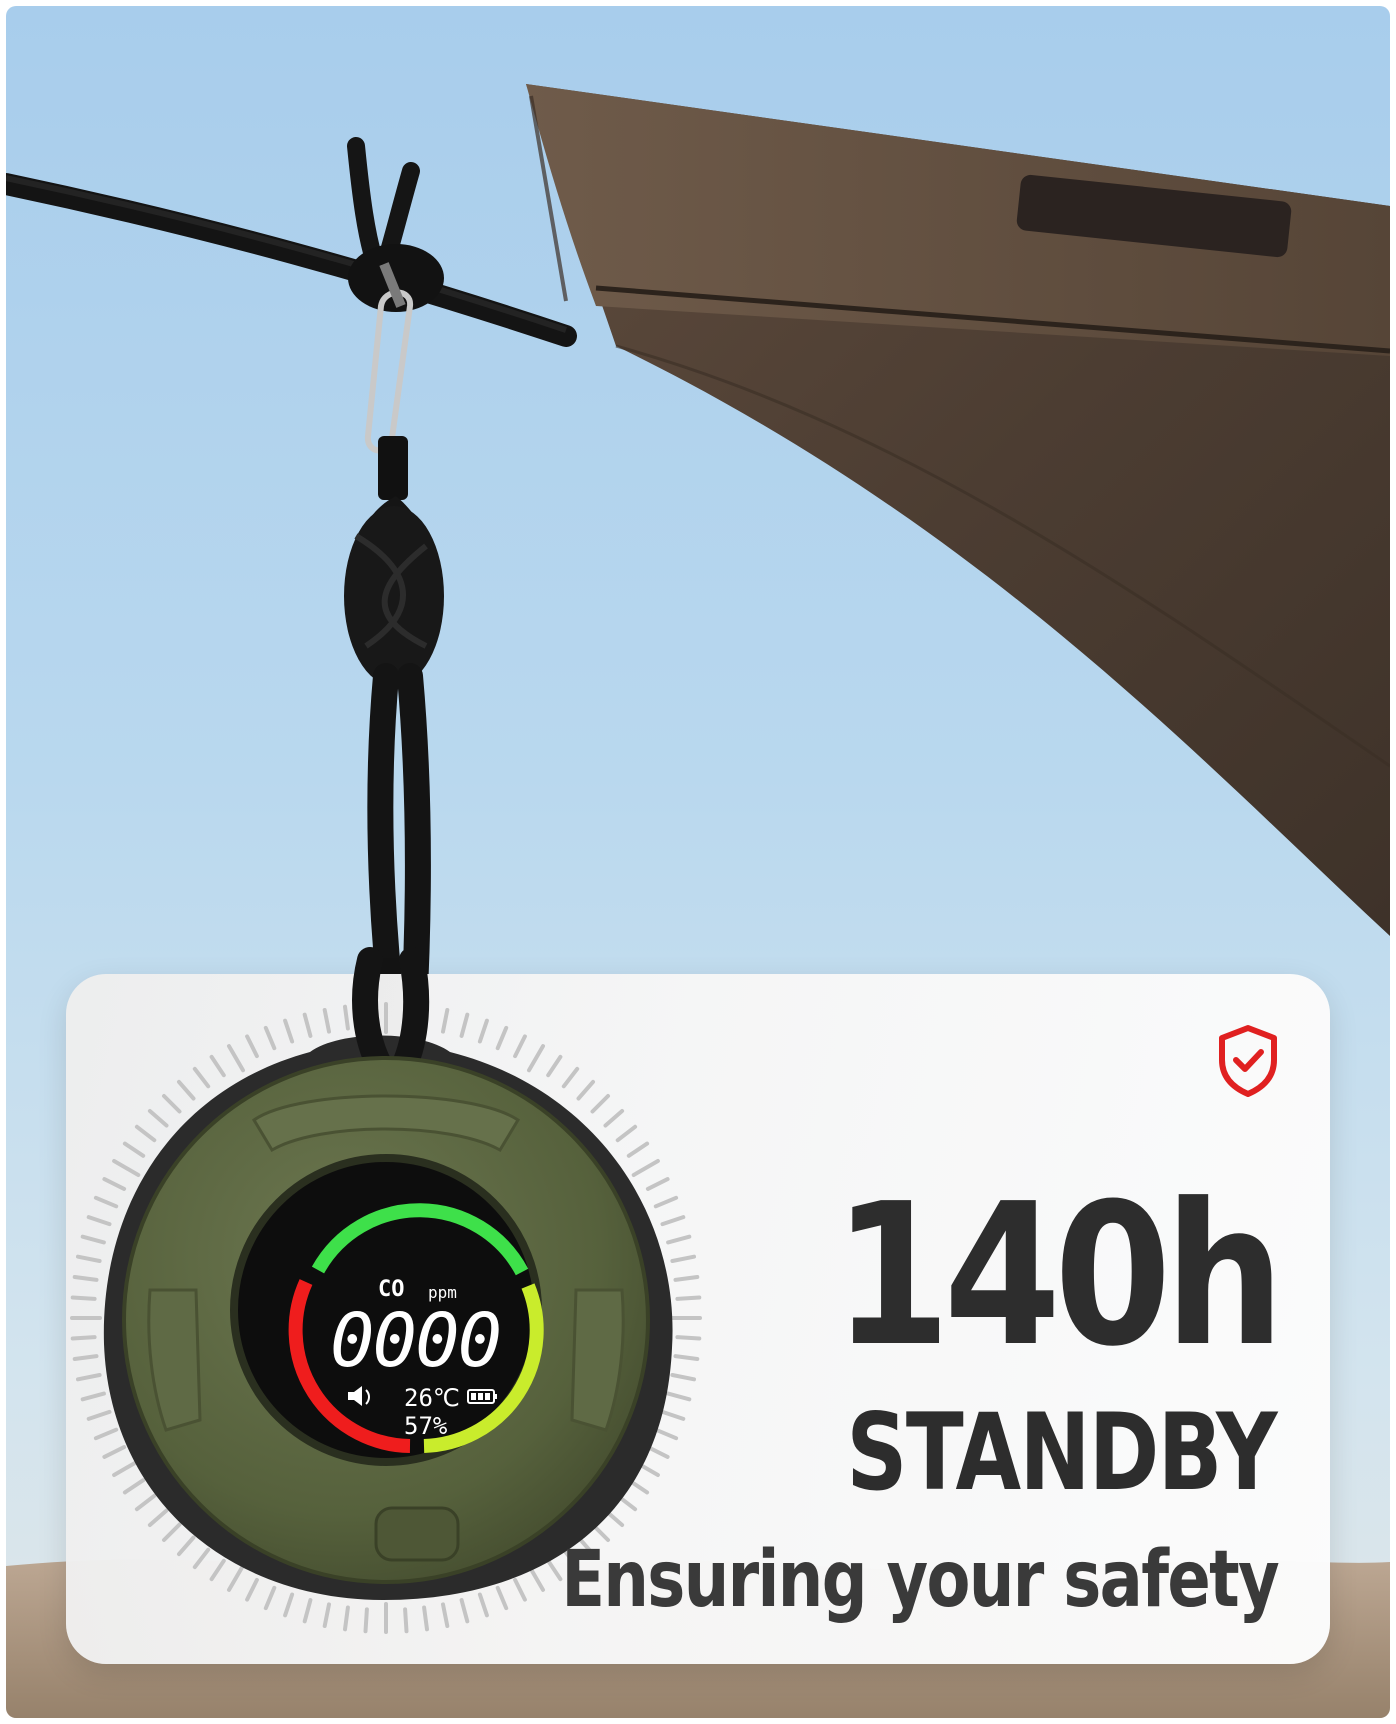  Describe the element at coordinates (1248, 1061) in the screenshot. I see `shield-check-icon` at that location.